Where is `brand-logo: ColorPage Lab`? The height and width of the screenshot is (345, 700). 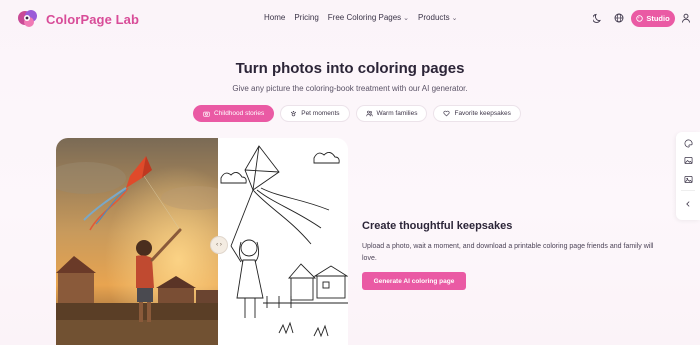 brand-logo: ColorPage Lab is located at coordinates (77, 19).